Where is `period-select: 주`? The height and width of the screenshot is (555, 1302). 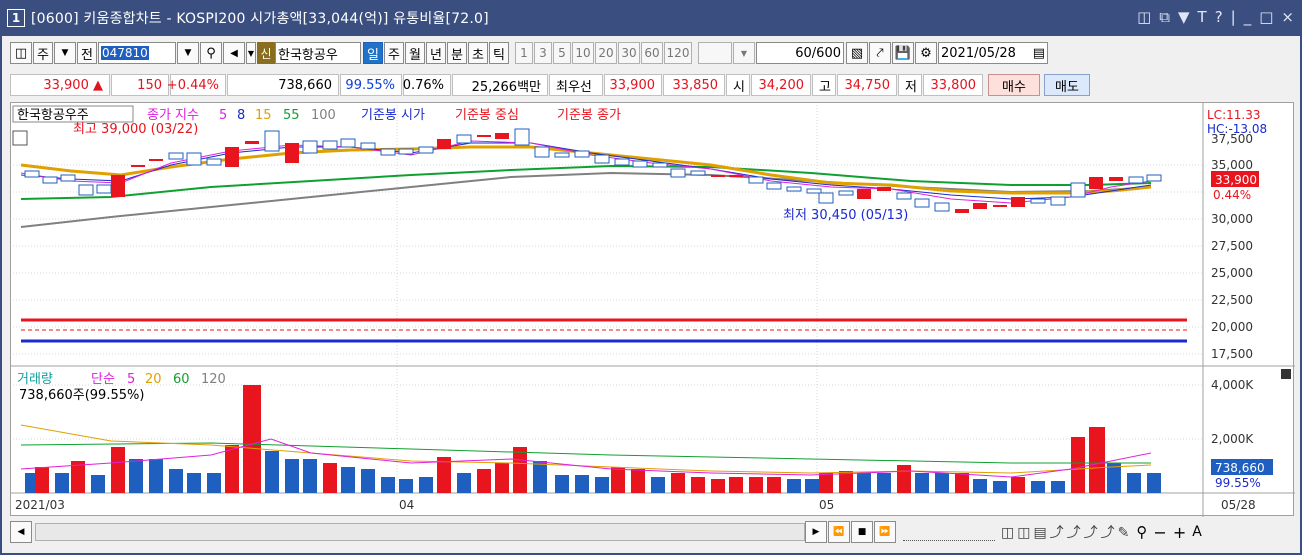
period-select: 주 is located at coordinates (43, 53).